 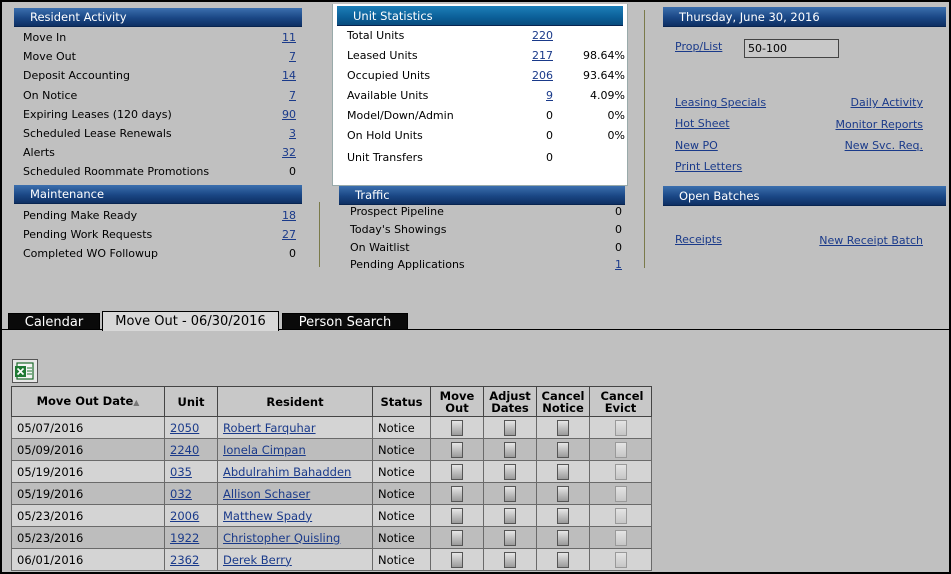 What do you see at coordinates (184, 516) in the screenshot?
I see `unit-link: 2006` at bounding box center [184, 516].